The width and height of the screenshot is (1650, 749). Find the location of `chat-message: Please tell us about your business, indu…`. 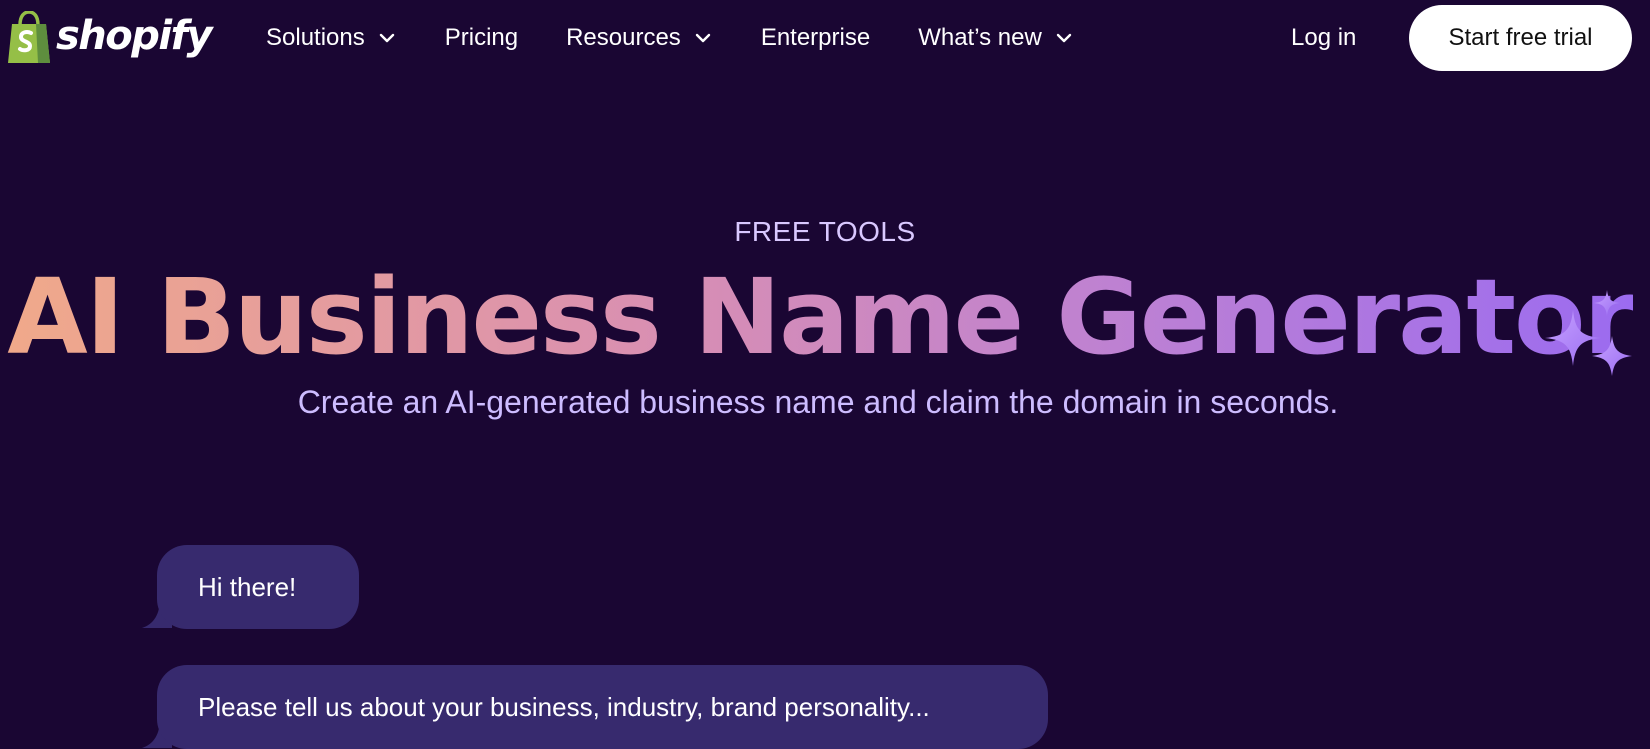

chat-message: Please tell us about your business, indu… is located at coordinates (602, 707).